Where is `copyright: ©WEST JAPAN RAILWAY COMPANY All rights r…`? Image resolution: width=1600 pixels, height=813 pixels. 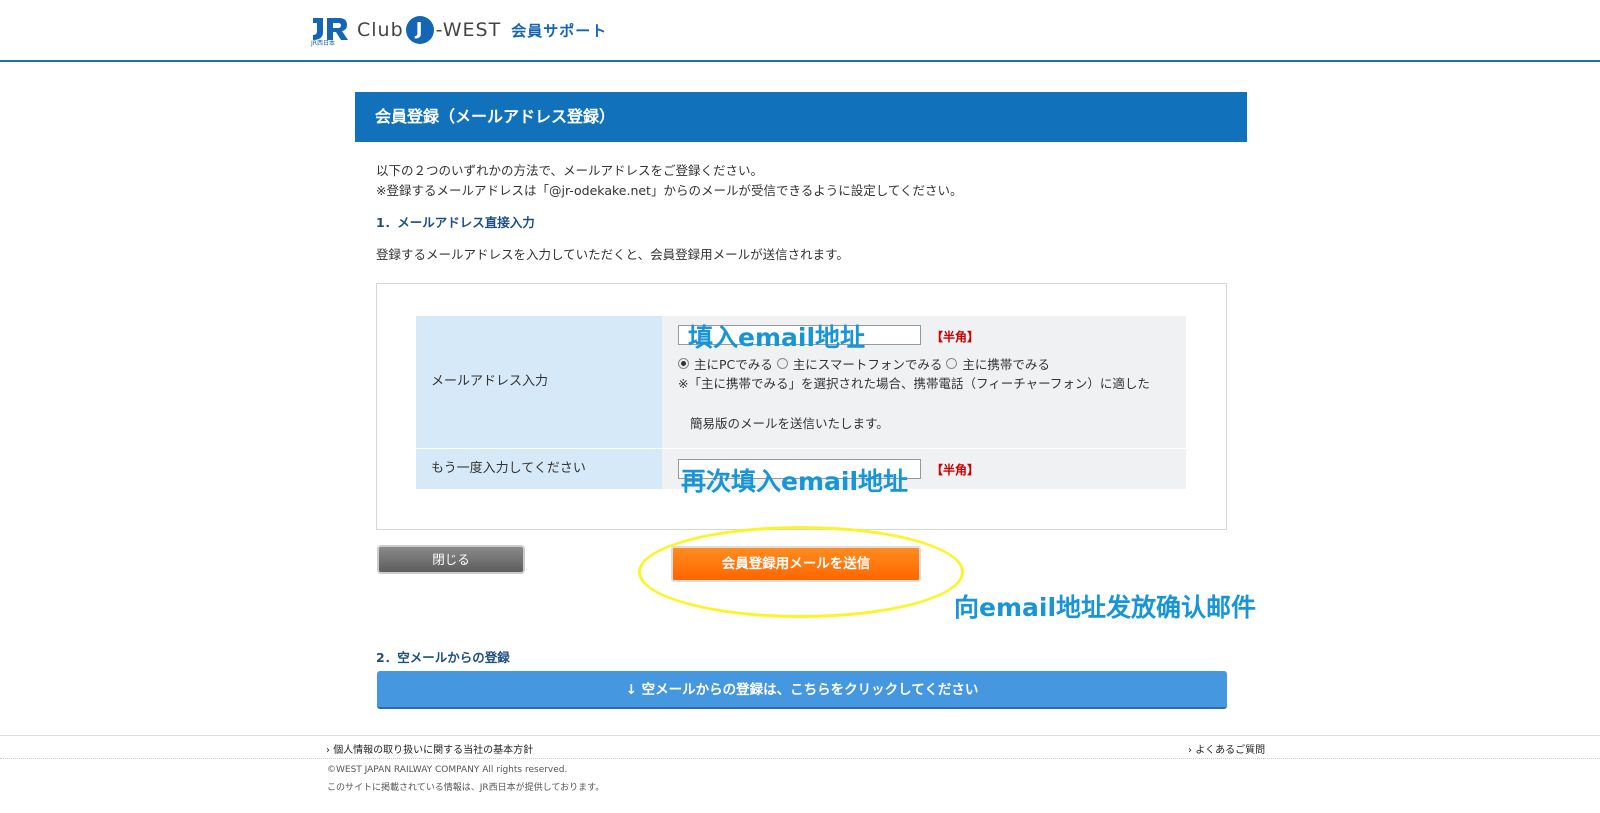 copyright: ©WEST JAPAN RAILWAY COMPANY All rights r… is located at coordinates (447, 770).